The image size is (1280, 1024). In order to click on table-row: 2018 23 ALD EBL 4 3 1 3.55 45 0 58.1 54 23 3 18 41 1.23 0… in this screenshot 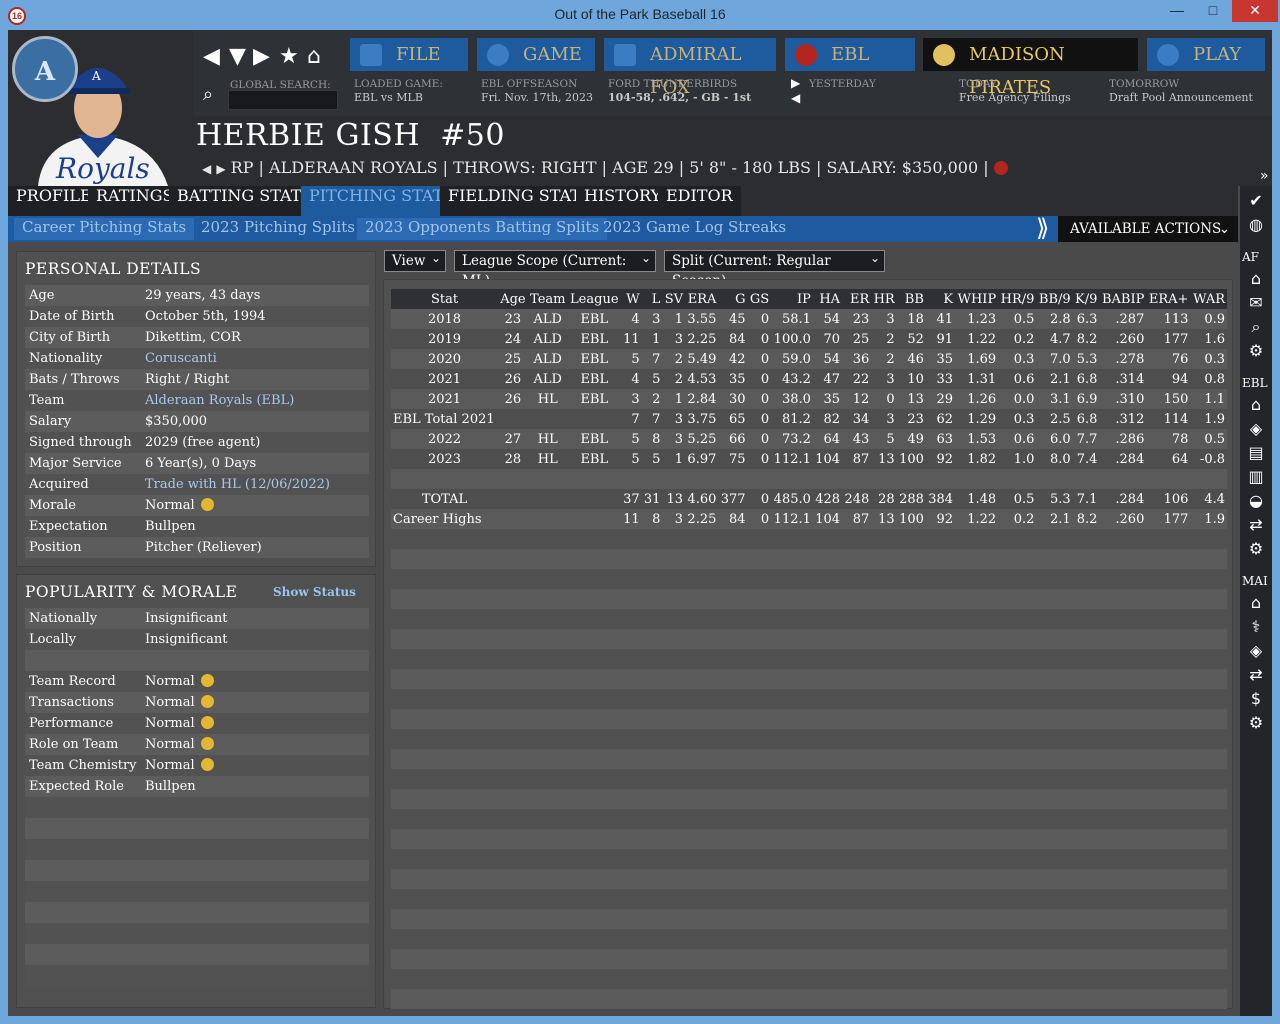, I will do `click(809, 319)`.